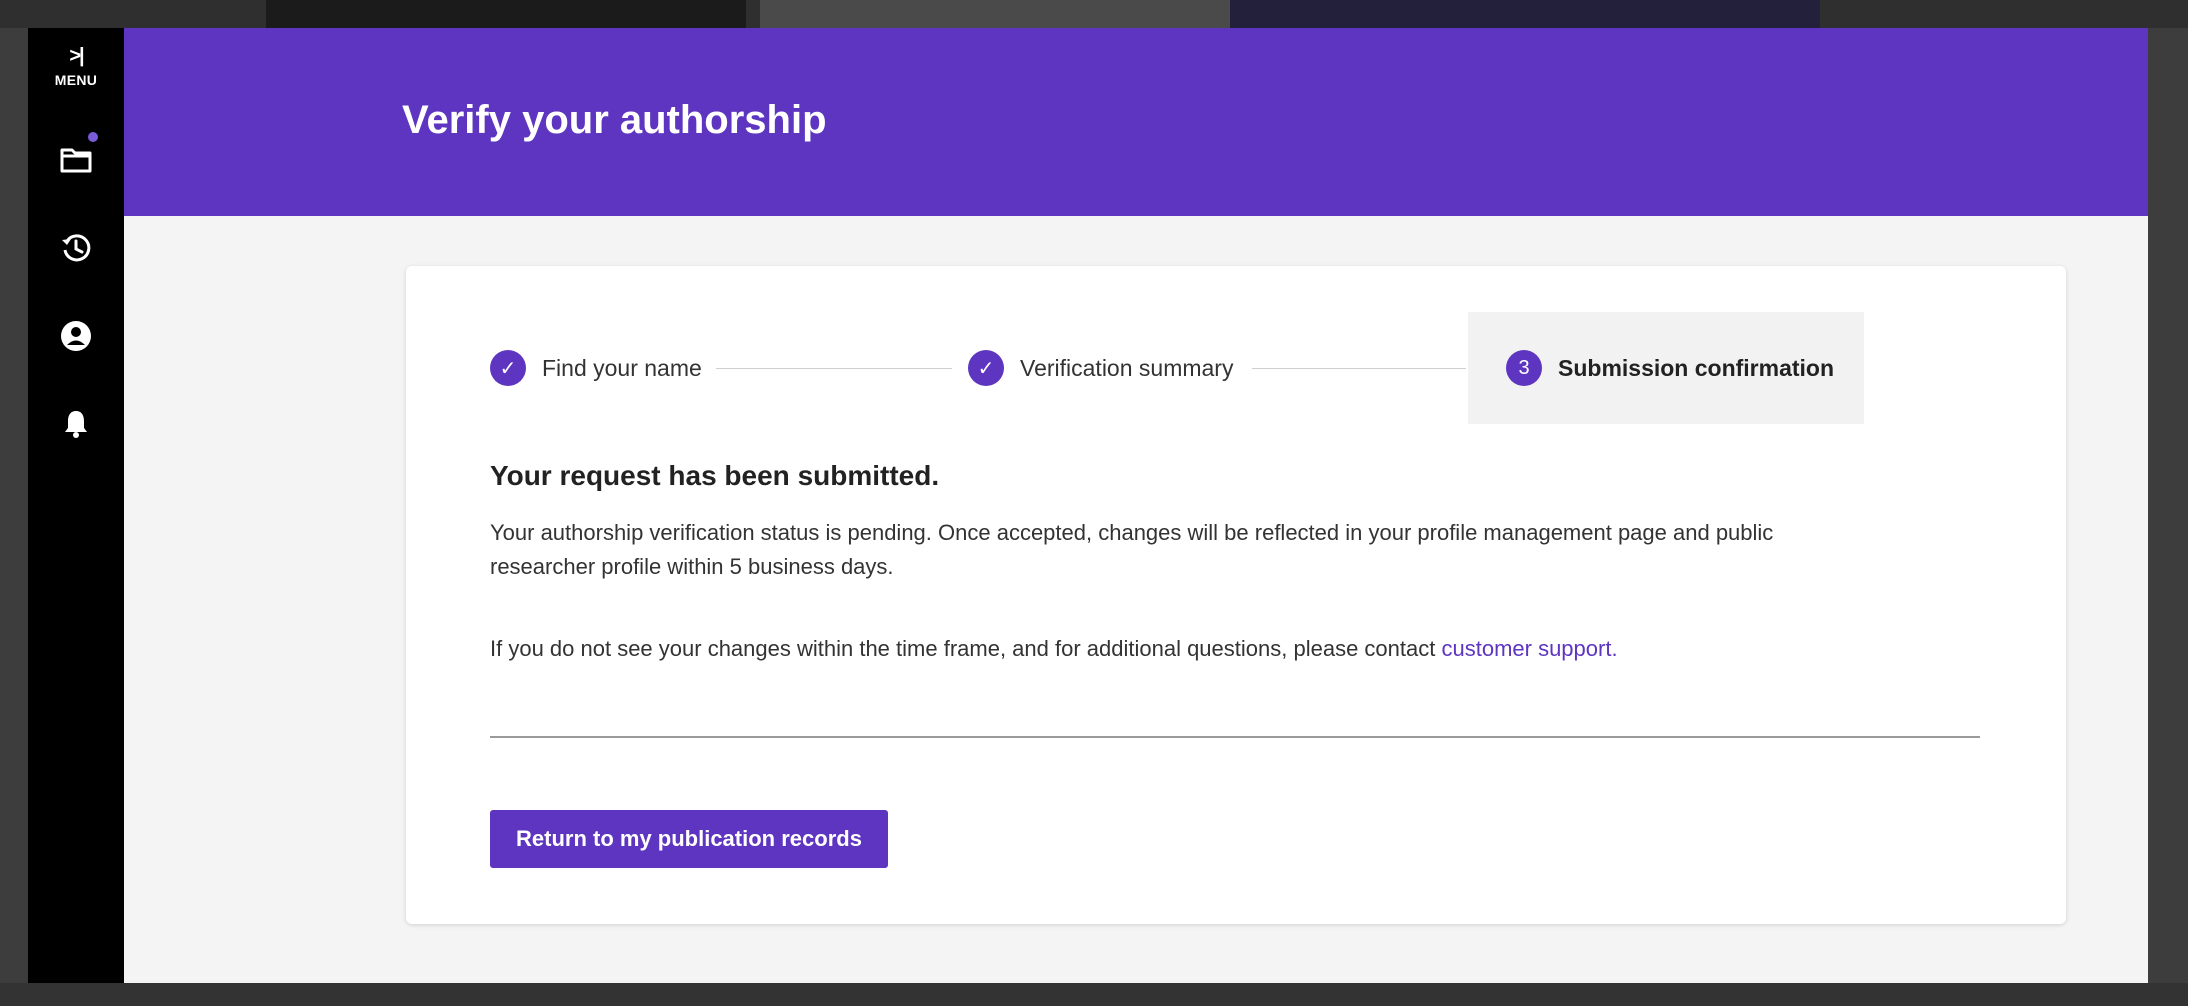  Describe the element at coordinates (1094, 994) in the screenshot. I see `background-page-bottom` at that location.